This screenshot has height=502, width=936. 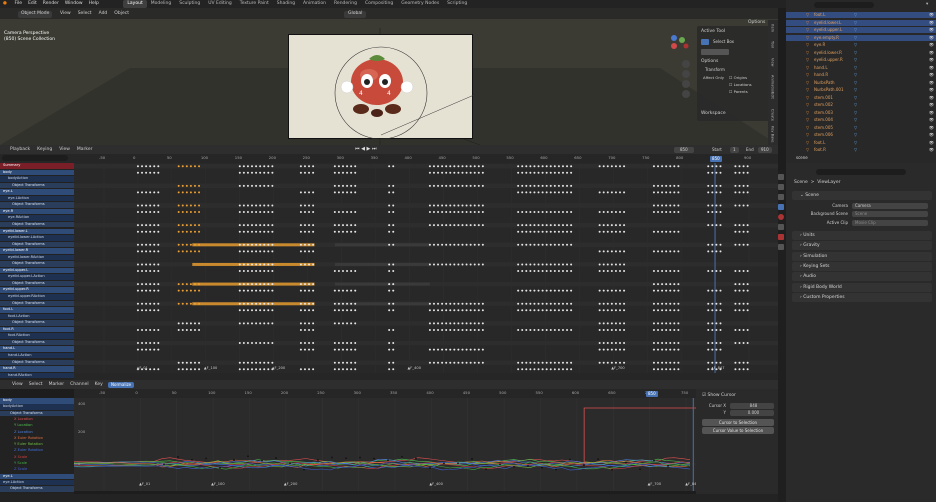 What do you see at coordinates (365, 149) in the screenshot?
I see `playback-controls: ⏮ ◀ ▶ ⏭` at bounding box center [365, 149].